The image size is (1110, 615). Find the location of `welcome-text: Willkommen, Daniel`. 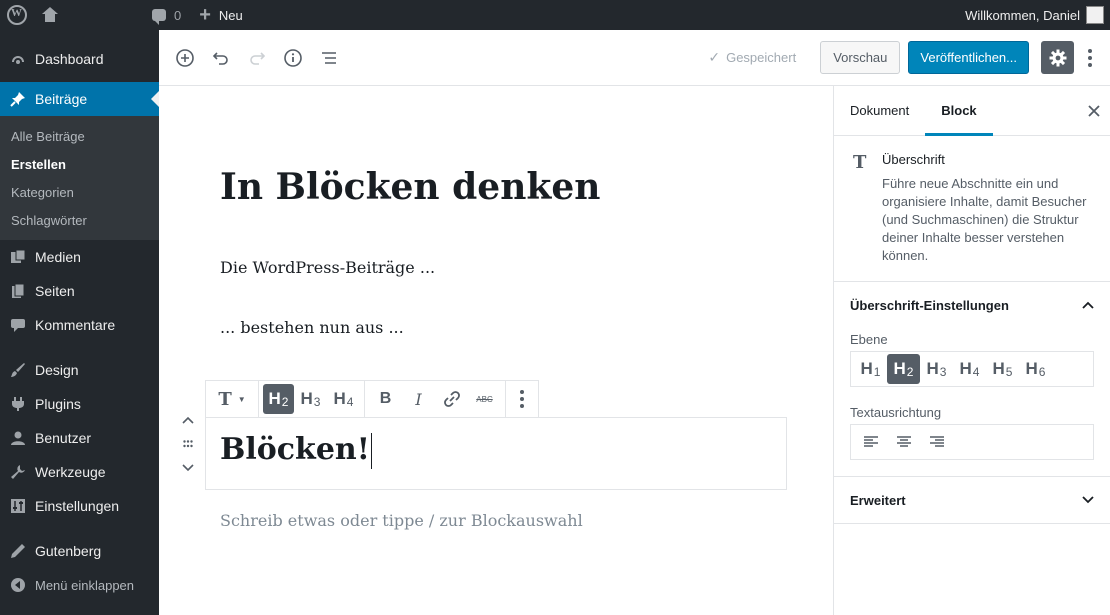

welcome-text: Willkommen, Daniel is located at coordinates (1022, 15).